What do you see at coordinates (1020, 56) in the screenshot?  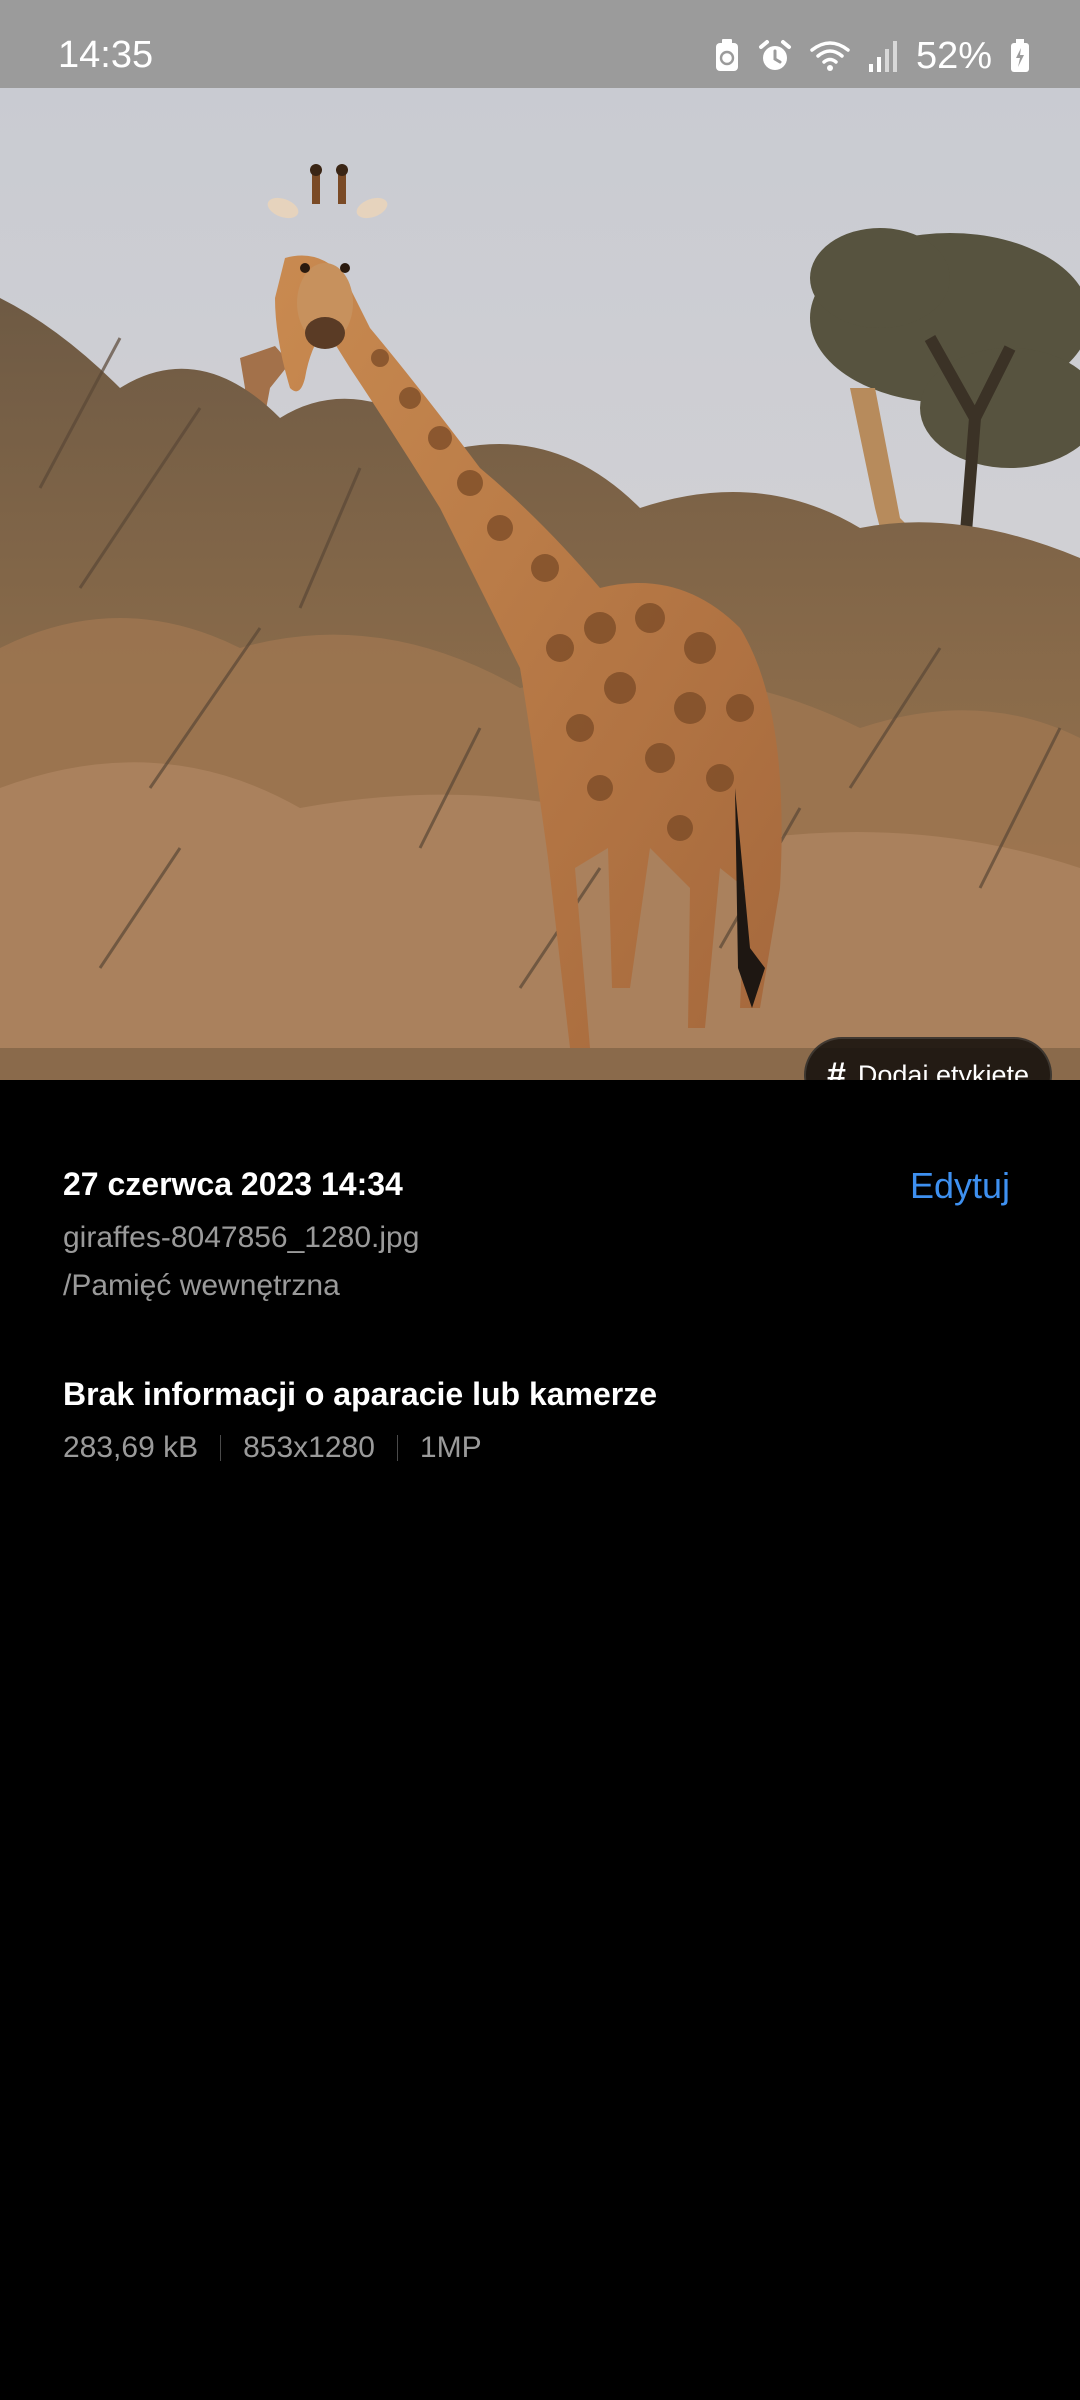 I see `battery-charging-icon` at bounding box center [1020, 56].